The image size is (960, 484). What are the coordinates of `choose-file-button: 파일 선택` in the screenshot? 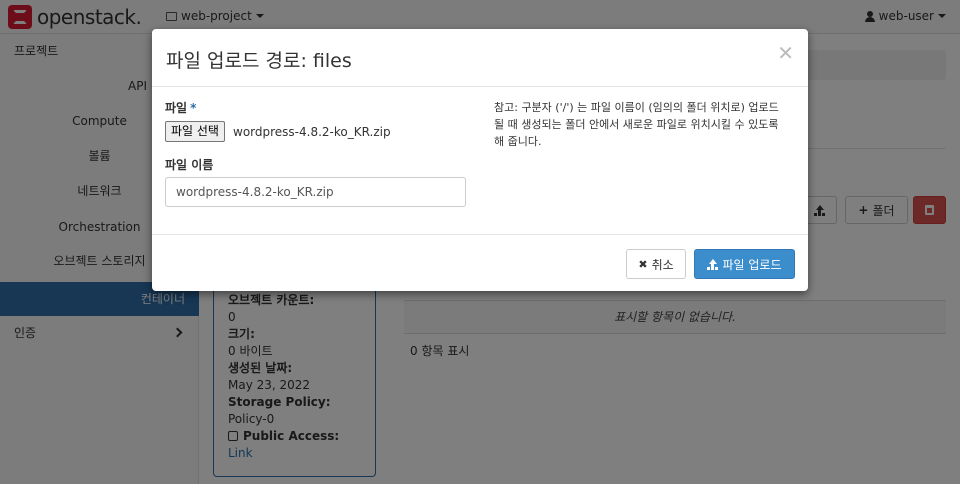 It's located at (195, 131).